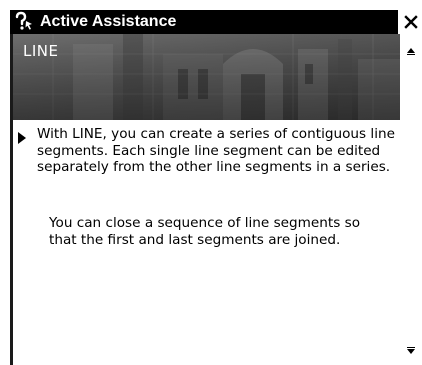 The height and width of the screenshot is (365, 422). I want to click on topic-title: LINE, so click(41, 51).